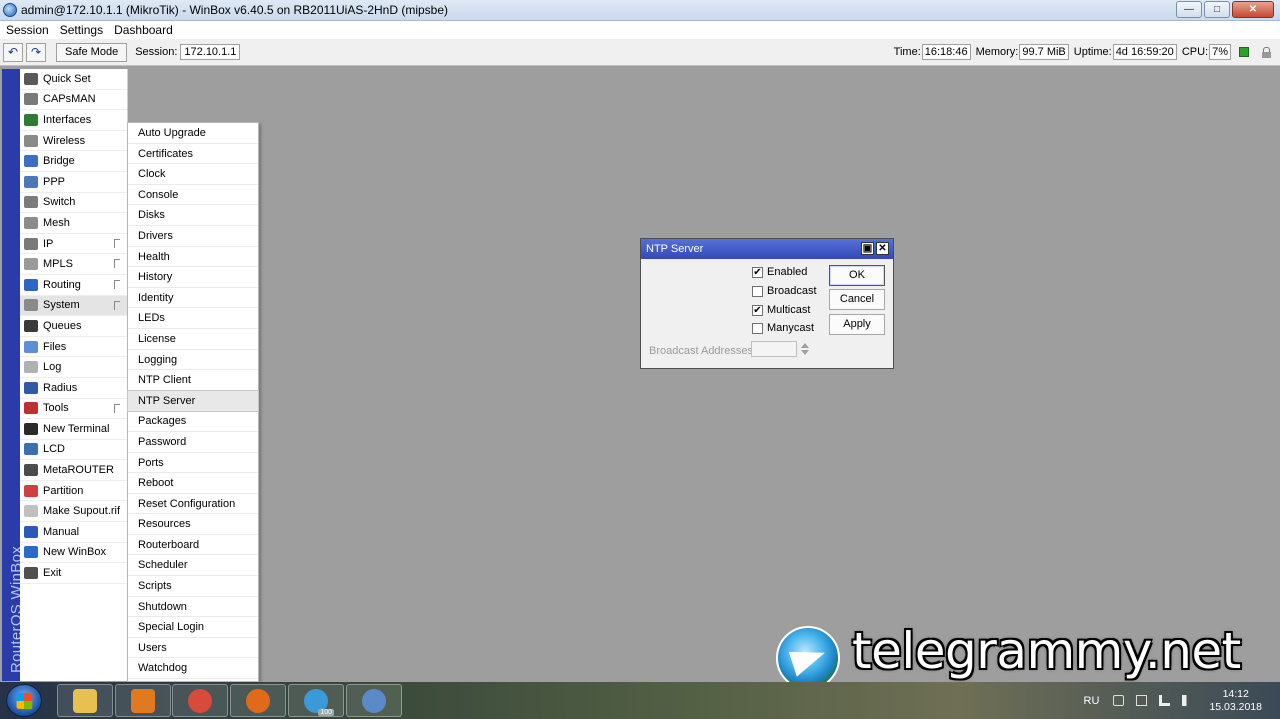  Describe the element at coordinates (73, 100) in the screenshot. I see `menu-item-capsman: CAPsMAN` at that location.